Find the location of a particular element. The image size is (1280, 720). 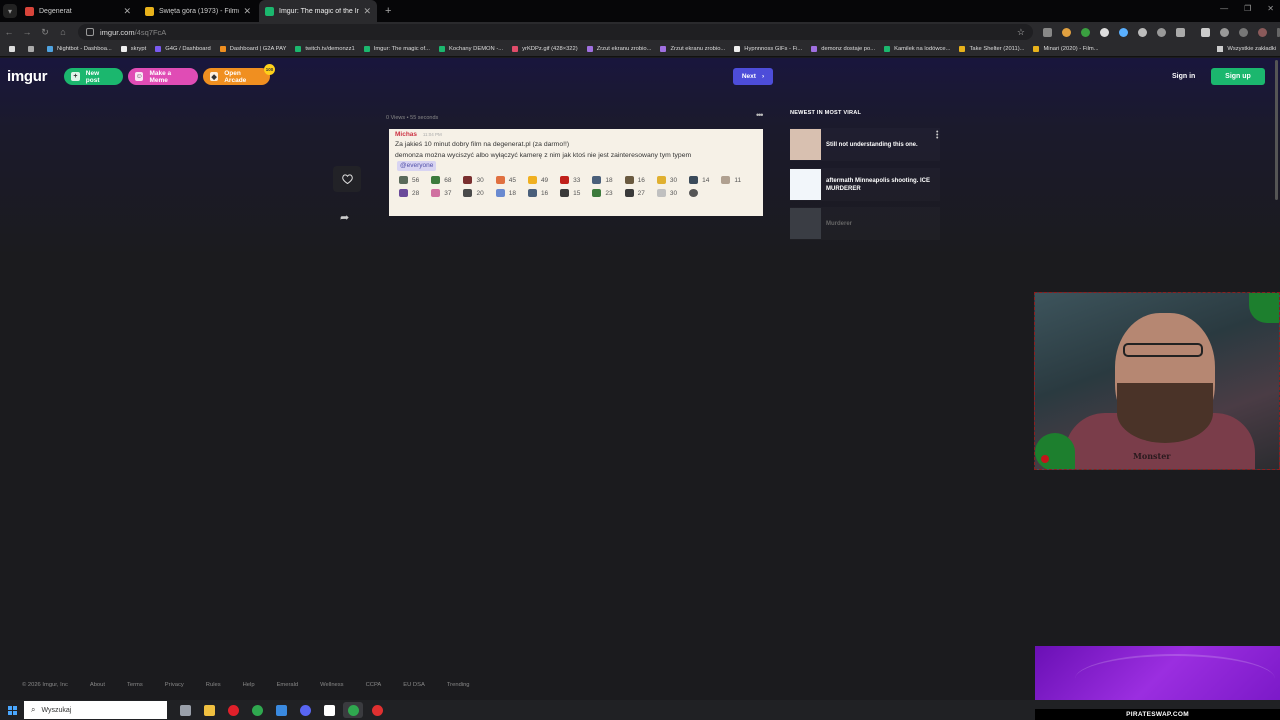

footer-link: Terms is located at coordinates (135, 685).